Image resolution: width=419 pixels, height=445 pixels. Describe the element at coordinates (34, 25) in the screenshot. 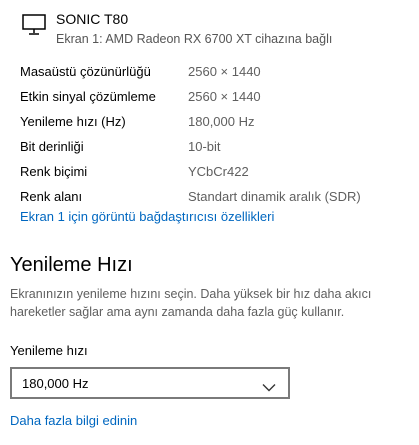

I see `monitor-icon` at that location.